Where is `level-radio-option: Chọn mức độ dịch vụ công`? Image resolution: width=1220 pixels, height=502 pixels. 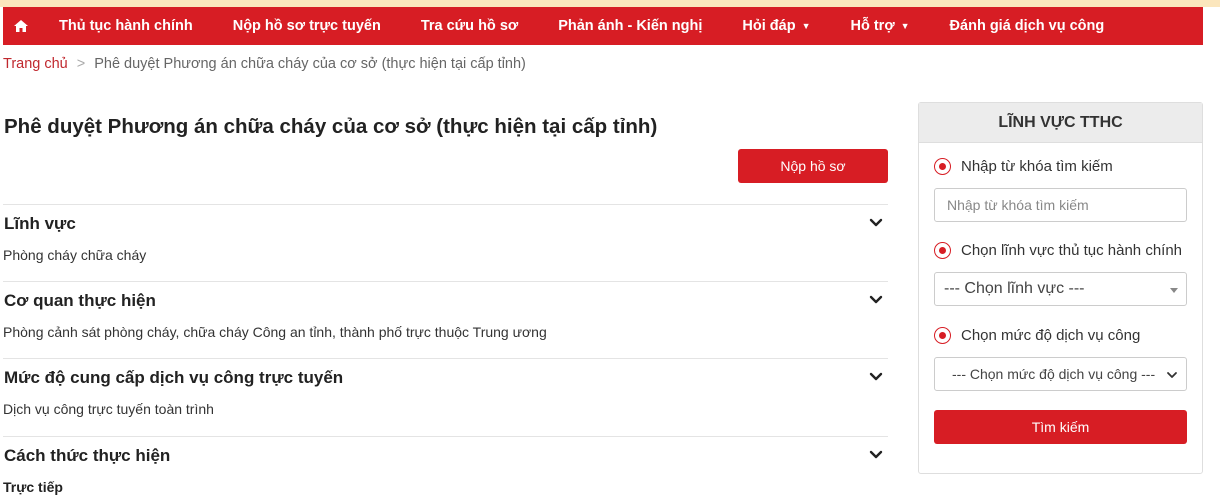
level-radio-option: Chọn mức độ dịch vụ công is located at coordinates (1037, 335).